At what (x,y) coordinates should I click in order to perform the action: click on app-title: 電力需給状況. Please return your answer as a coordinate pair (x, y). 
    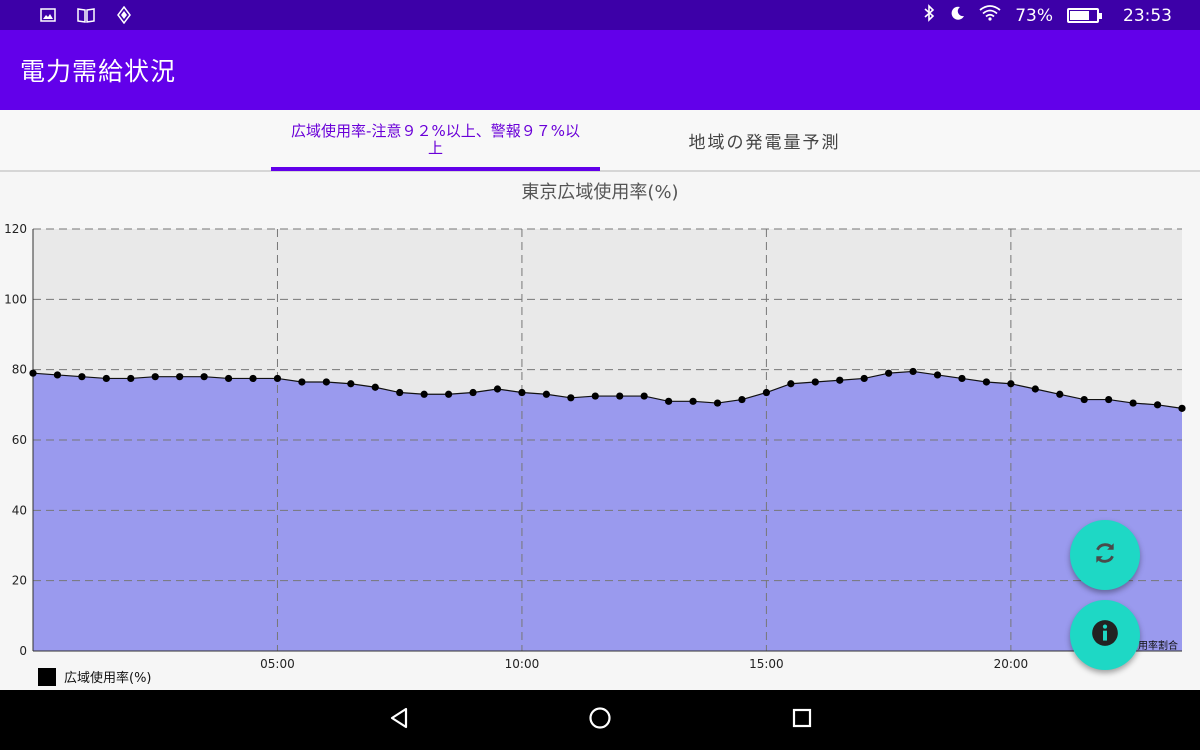
    Looking at the image, I should click on (98, 71).